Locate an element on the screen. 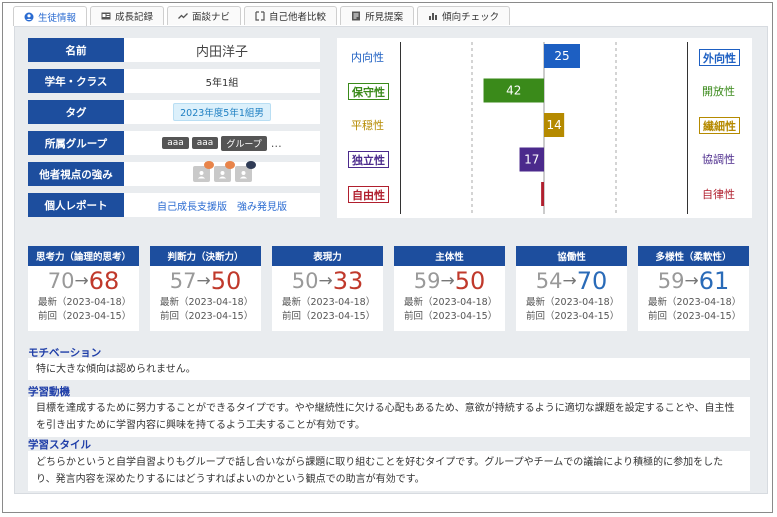 The width and height of the screenshot is (777, 517). score-title: 主体性 is located at coordinates (449, 256).